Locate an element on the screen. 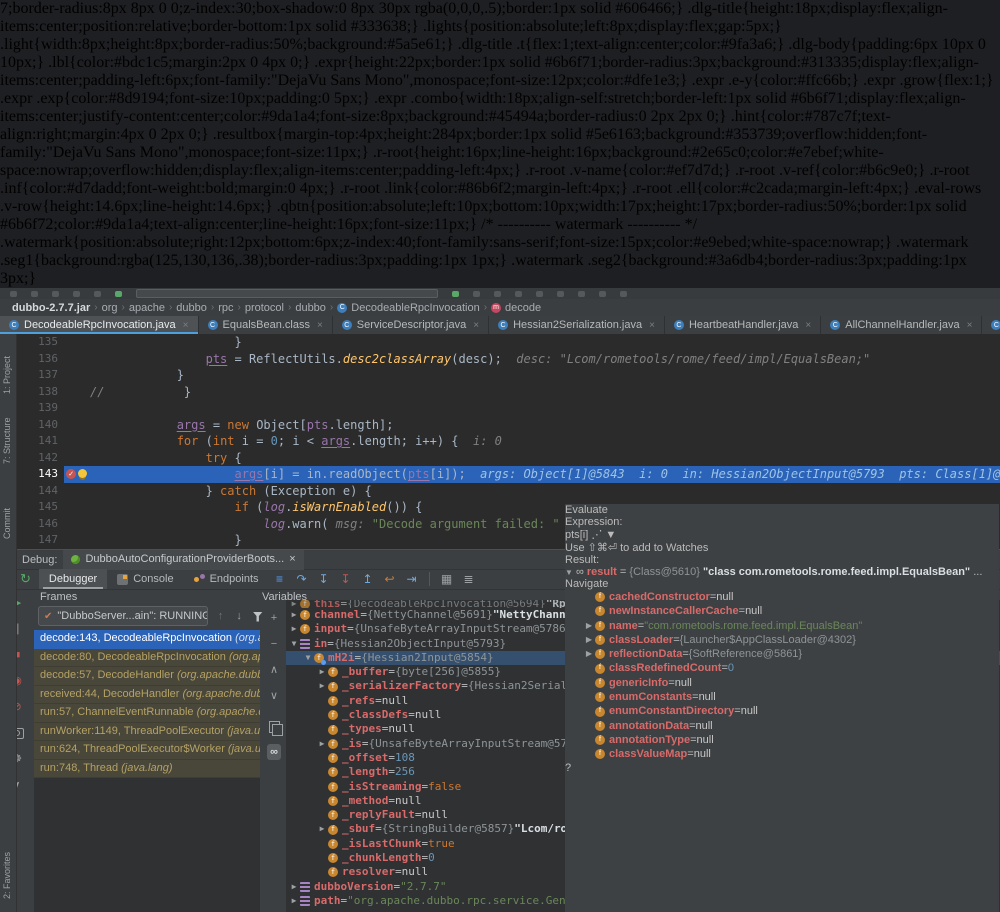 The height and width of the screenshot is (912, 1000). result-child-row: ▶ f reflectionData = {SoftReference@5861} is located at coordinates (782, 654).